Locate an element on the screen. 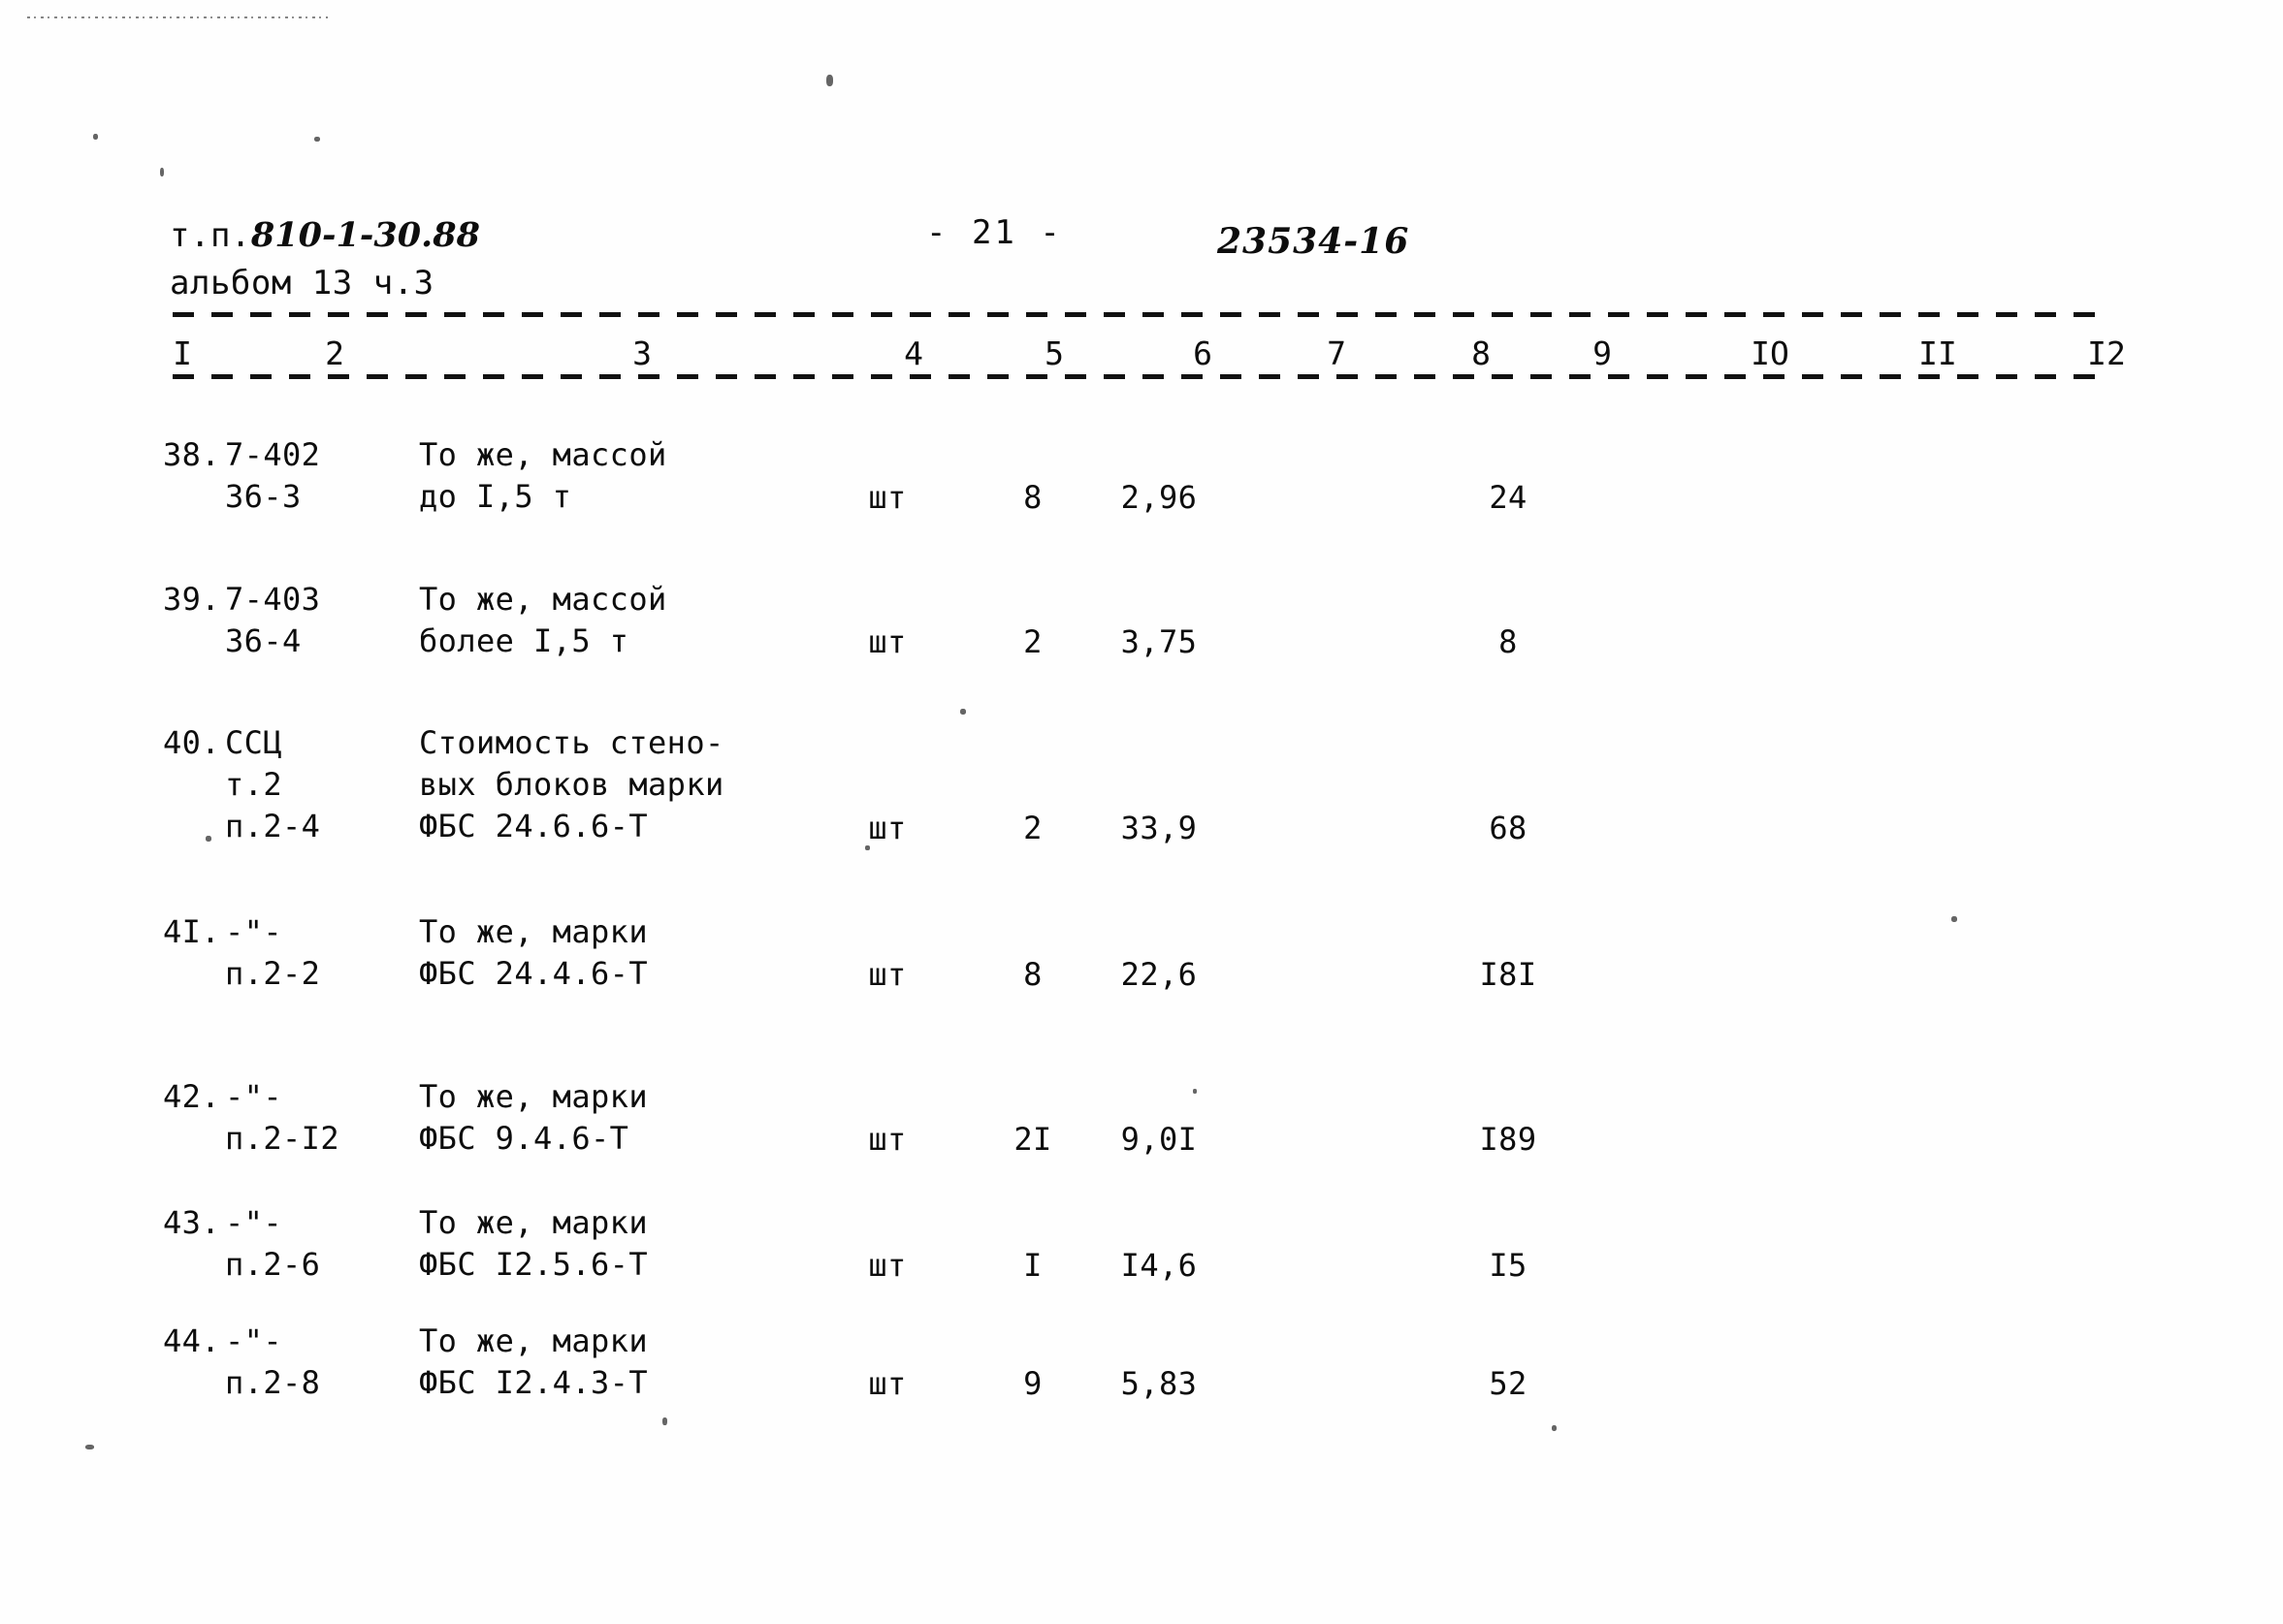 This screenshot has height=1624, width=2283. row-total-cost: 68 is located at coordinates (1508, 828).